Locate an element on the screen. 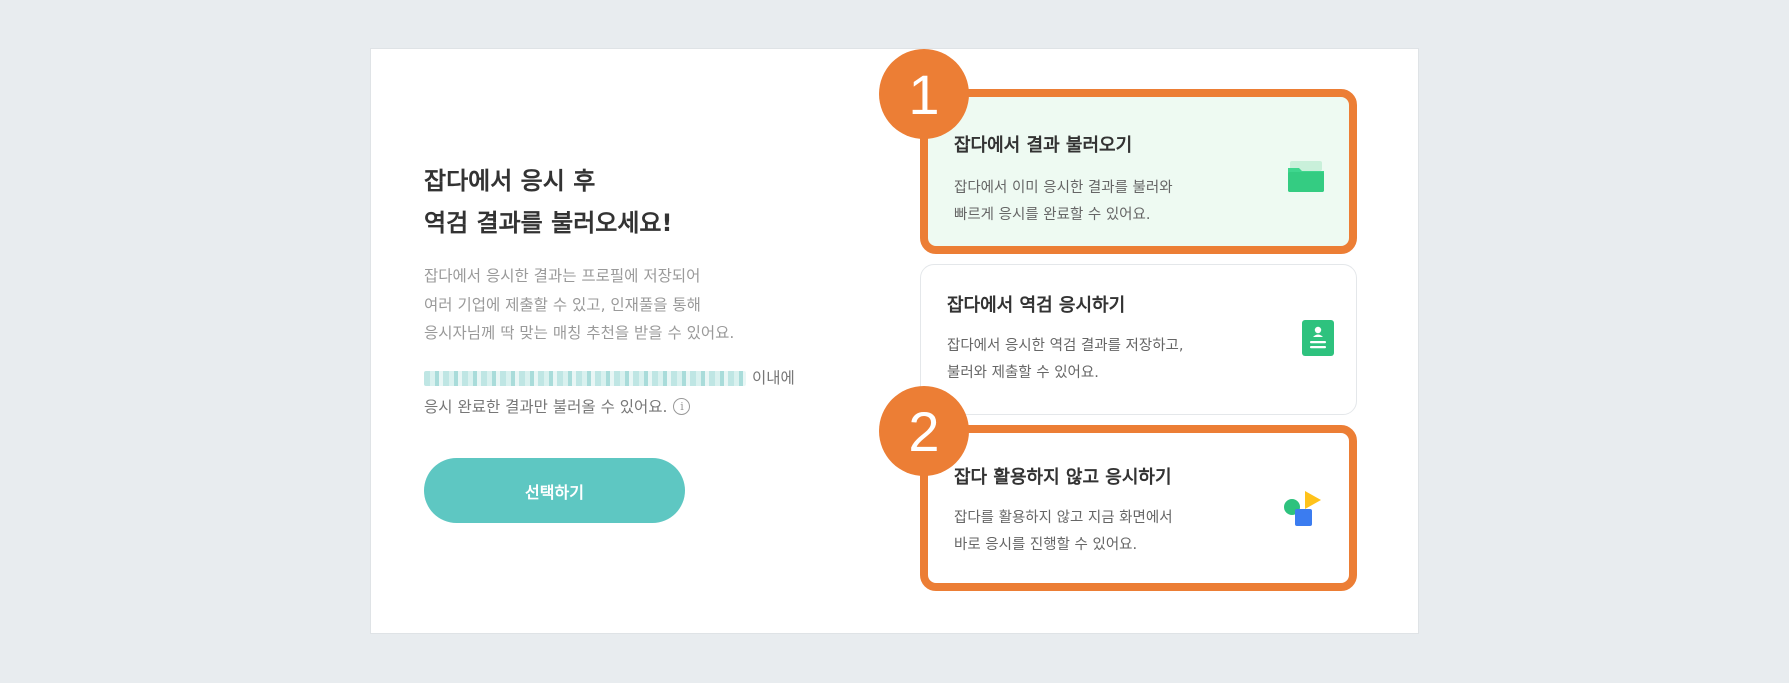 This screenshot has height=683, width=1789. page-heading: 잡다에서 응시 후 역검 결과를 불러오세요! is located at coordinates (548, 202).